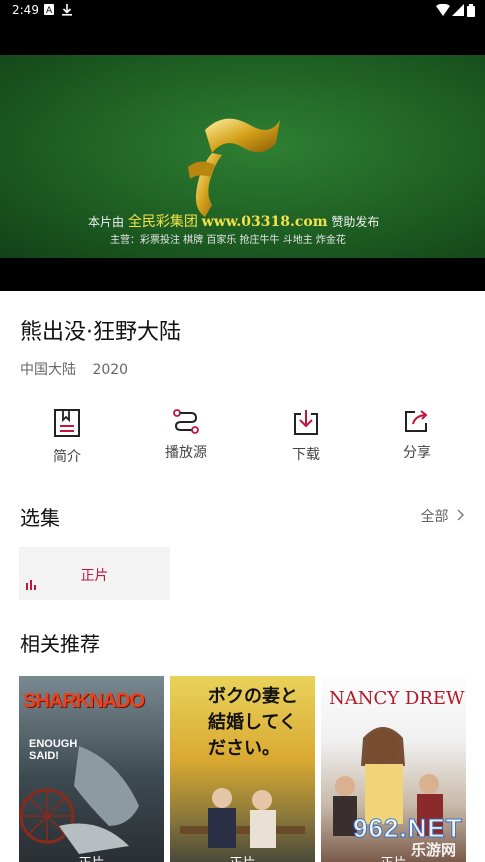 The width and height of the screenshot is (485, 862). I want to click on episode-label: 正片, so click(94, 576).